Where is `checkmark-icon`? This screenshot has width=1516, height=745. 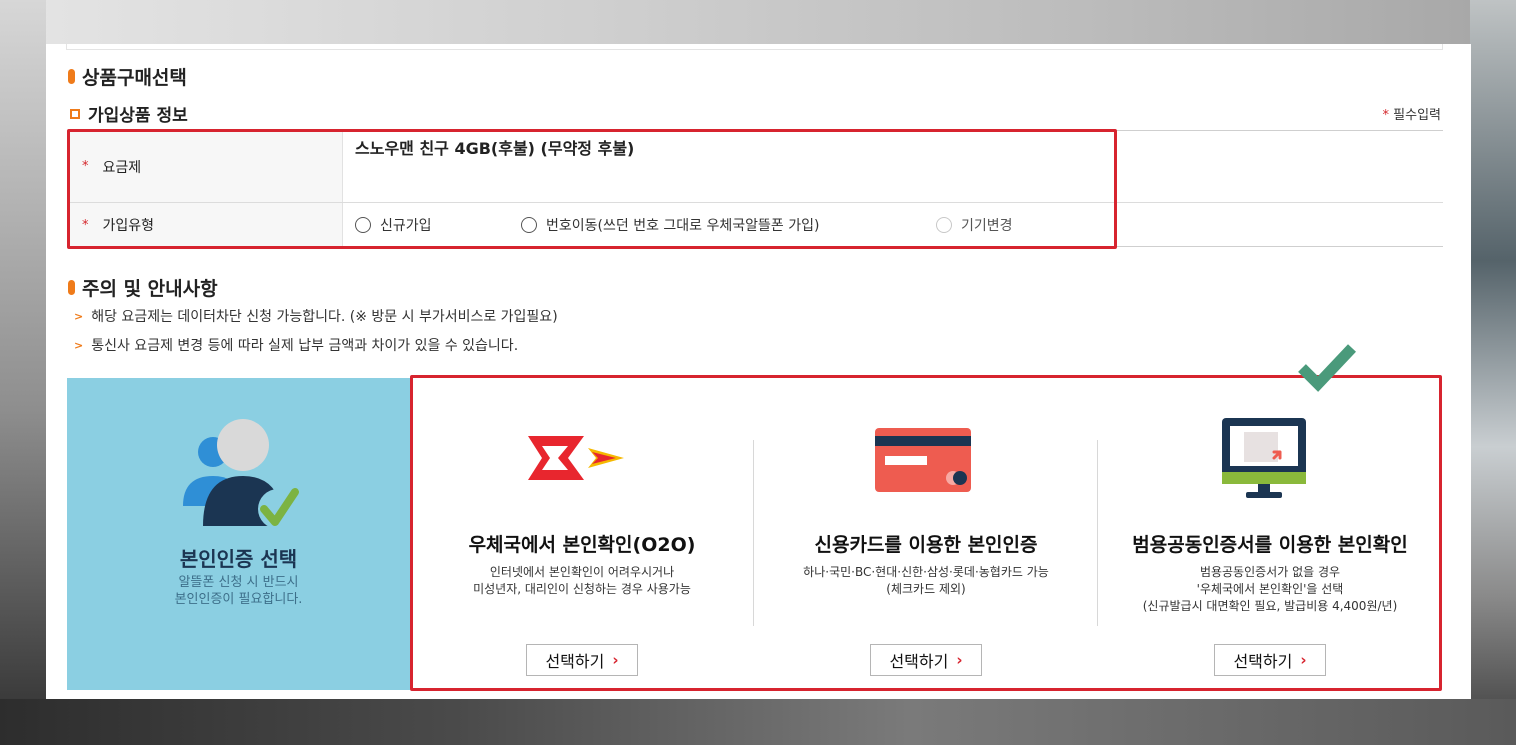
checkmark-icon is located at coordinates (1327, 368).